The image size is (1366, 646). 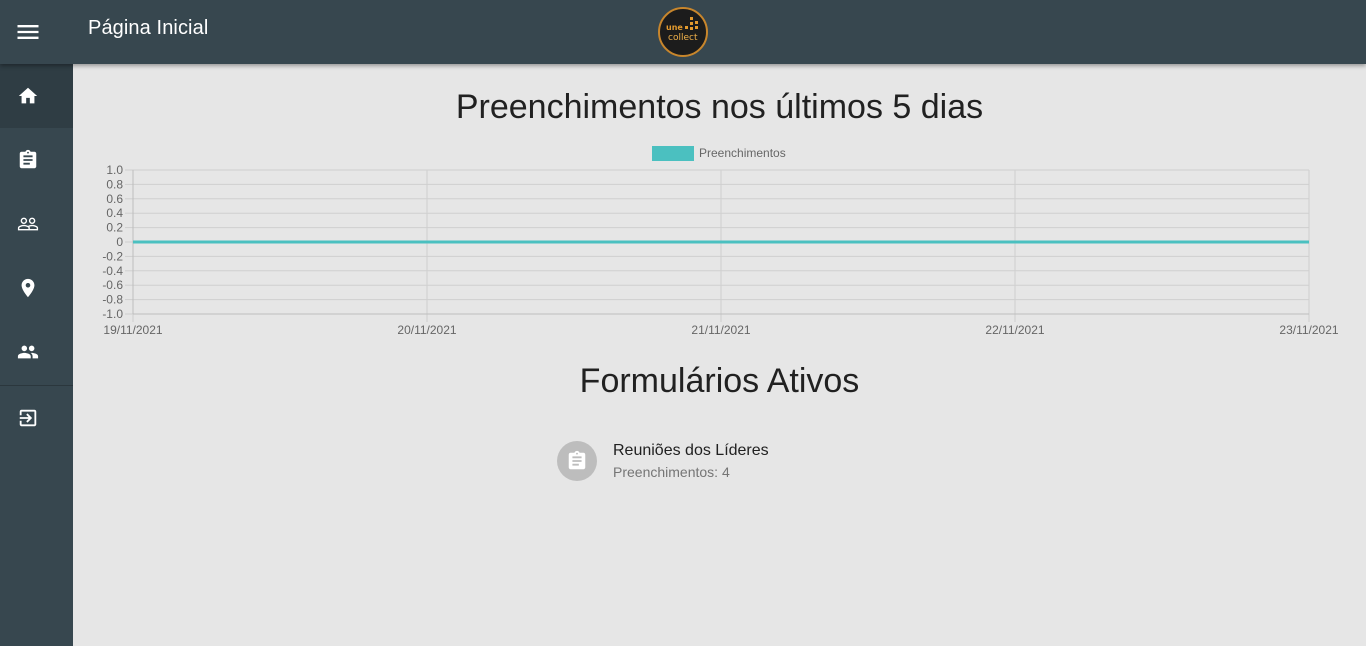 What do you see at coordinates (28, 224) in the screenshot?
I see `people-outline-icon` at bounding box center [28, 224].